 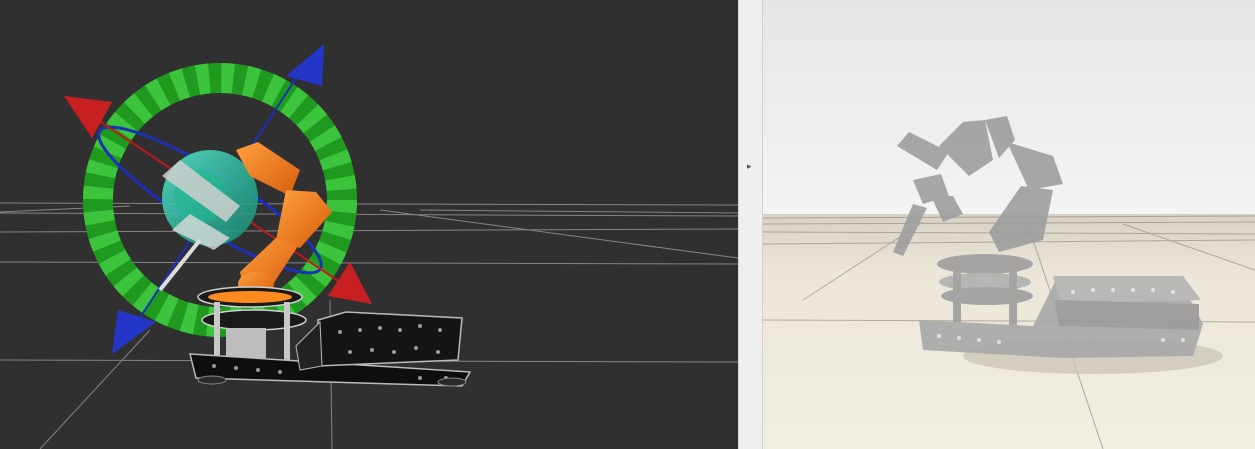 What do you see at coordinates (749, 167) in the screenshot?
I see `collapse-arrow-icon: ▸` at bounding box center [749, 167].